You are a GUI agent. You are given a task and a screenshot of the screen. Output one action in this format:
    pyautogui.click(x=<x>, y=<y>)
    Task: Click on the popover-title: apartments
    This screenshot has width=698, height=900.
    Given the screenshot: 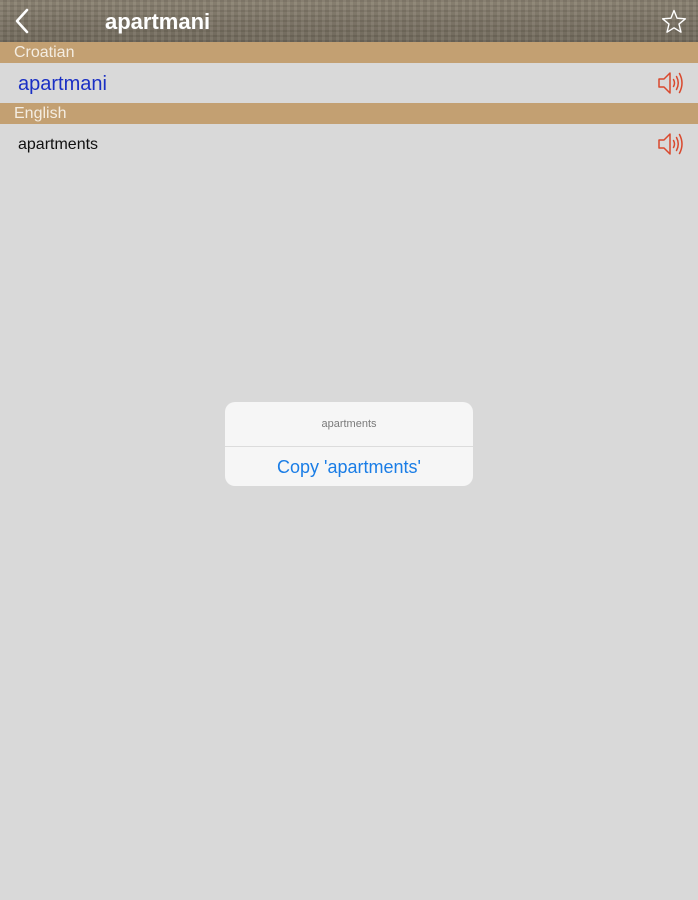 What is the action you would take?
    pyautogui.click(x=349, y=424)
    